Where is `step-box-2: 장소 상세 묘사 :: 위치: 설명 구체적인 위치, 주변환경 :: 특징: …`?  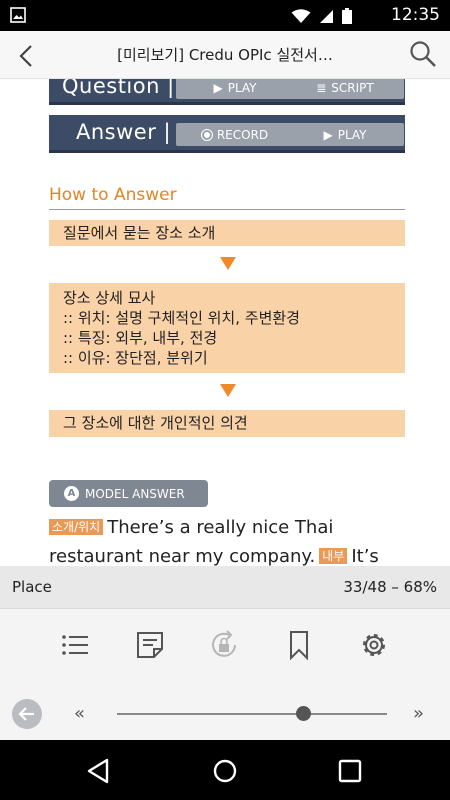 step-box-2: 장소 상세 묘사 :: 위치: 설명 구체적인 위치, 주변환경 :: 특징: … is located at coordinates (227, 328).